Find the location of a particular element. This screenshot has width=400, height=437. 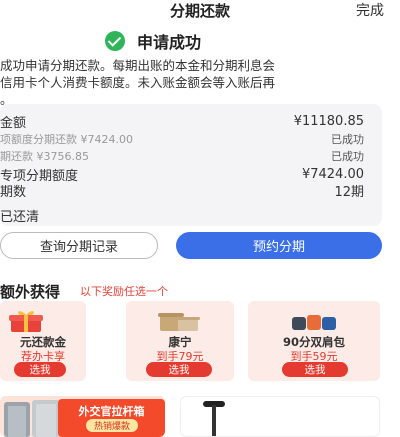

quota-value: ¥7424.00 is located at coordinates (332, 174).